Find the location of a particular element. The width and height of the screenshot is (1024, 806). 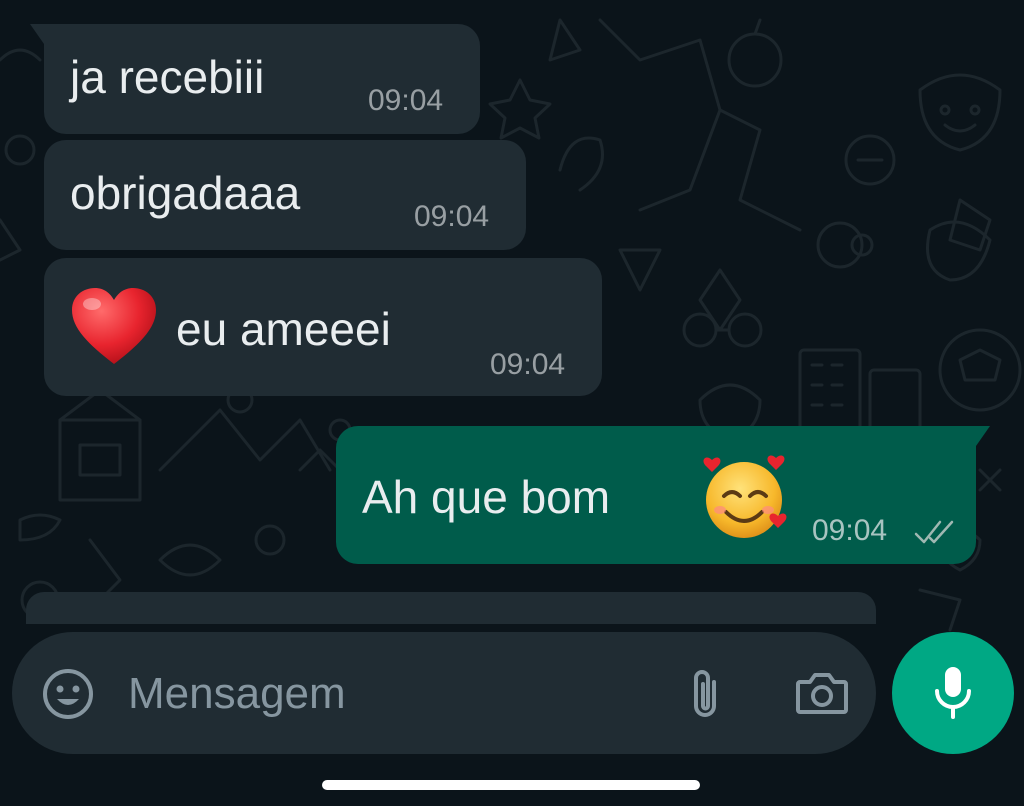

message-composer: Mensagem is located at coordinates (444, 693).